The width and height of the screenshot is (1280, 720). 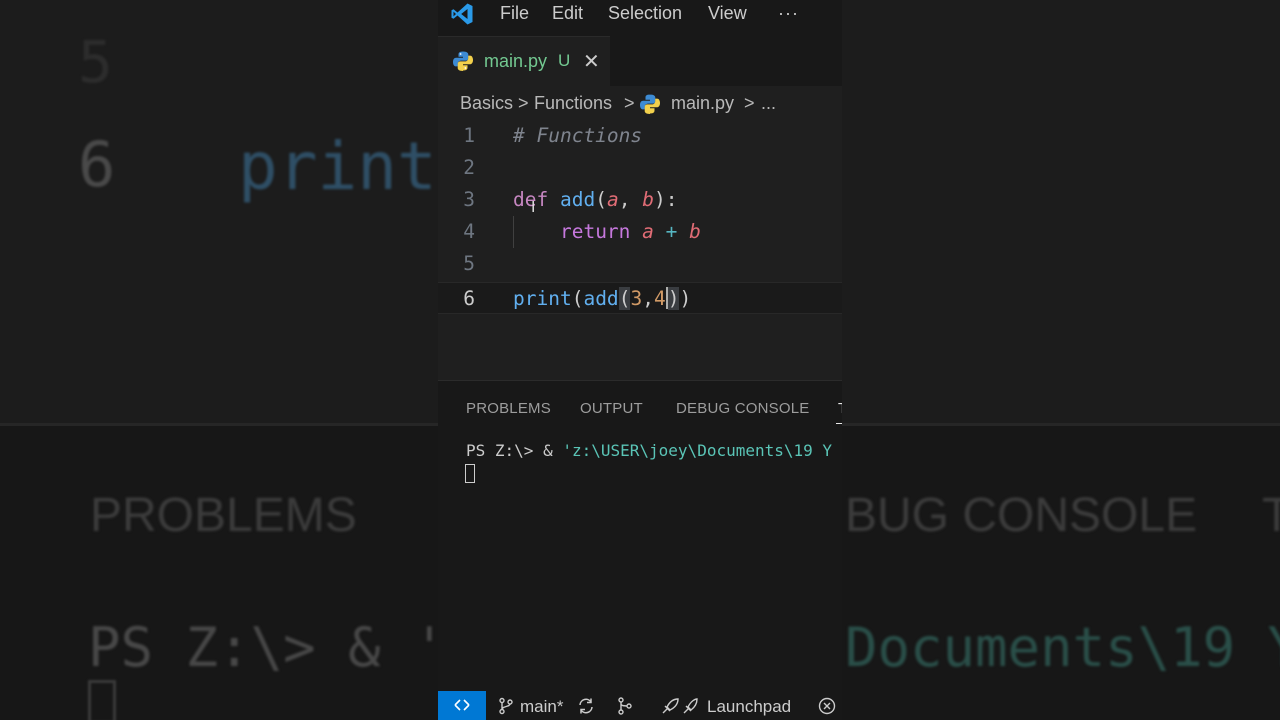 I want to click on terminal-cursor, so click(x=470, y=473).